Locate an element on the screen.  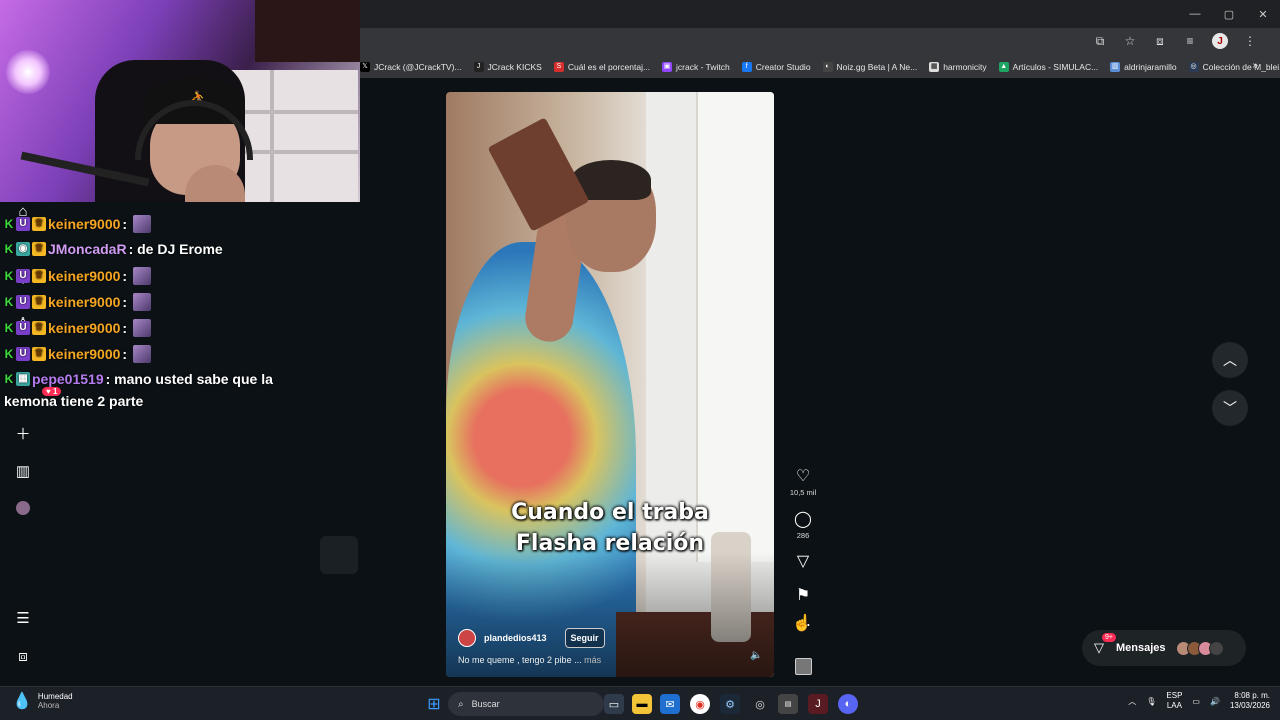
chat-message: K U ♛ keiner9000 : is located at coordinates (78, 328).